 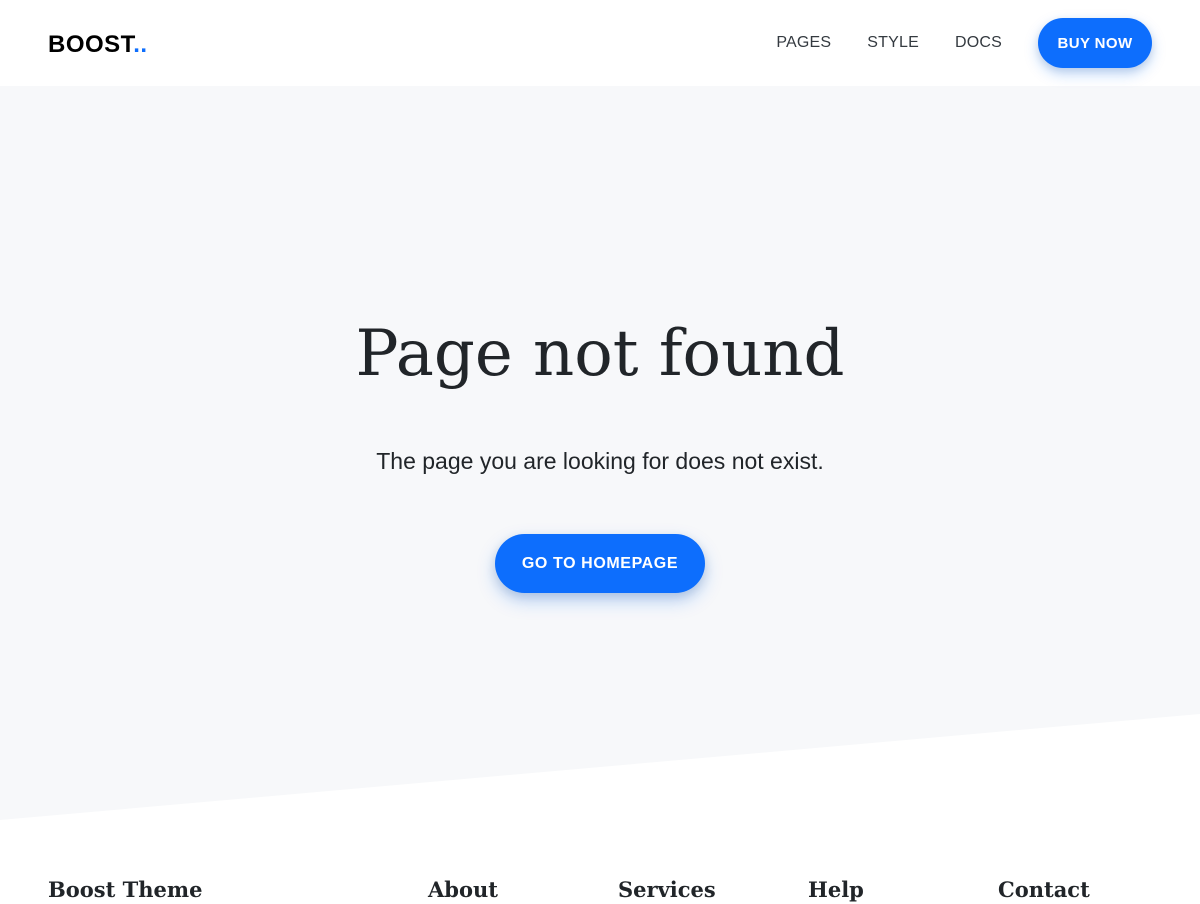 I want to click on nav-link-style: STYLE, so click(x=893, y=43).